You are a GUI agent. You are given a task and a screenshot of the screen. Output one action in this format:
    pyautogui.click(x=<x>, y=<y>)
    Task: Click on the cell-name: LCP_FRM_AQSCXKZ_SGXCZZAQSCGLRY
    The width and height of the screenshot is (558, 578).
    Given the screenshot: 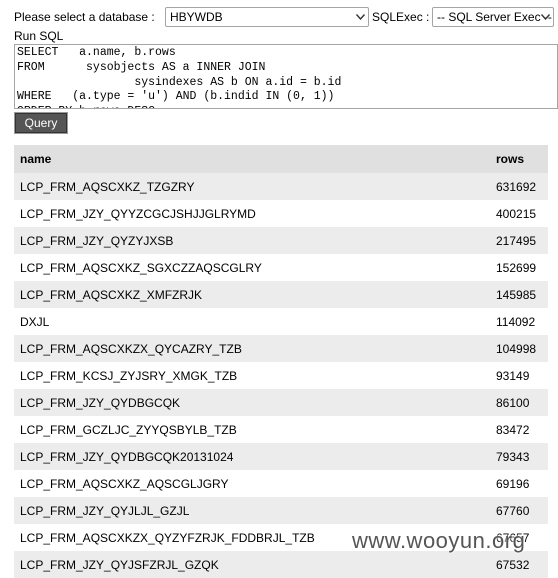 What is the action you would take?
    pyautogui.click(x=252, y=267)
    